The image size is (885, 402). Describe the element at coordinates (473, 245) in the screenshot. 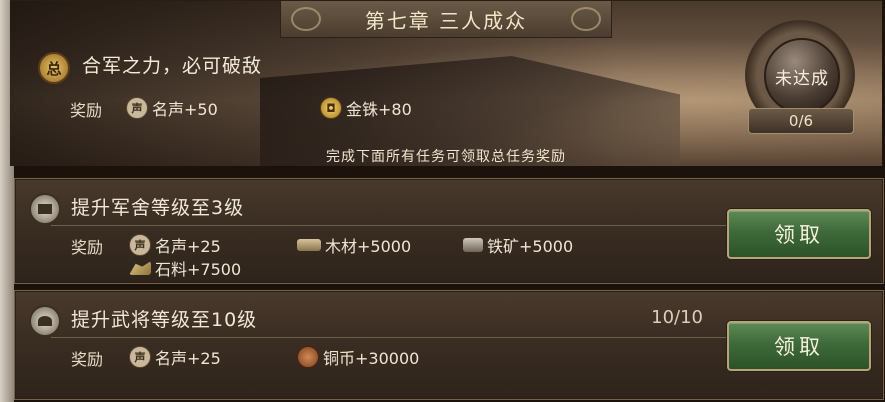

I see `iron-ore-icon` at that location.